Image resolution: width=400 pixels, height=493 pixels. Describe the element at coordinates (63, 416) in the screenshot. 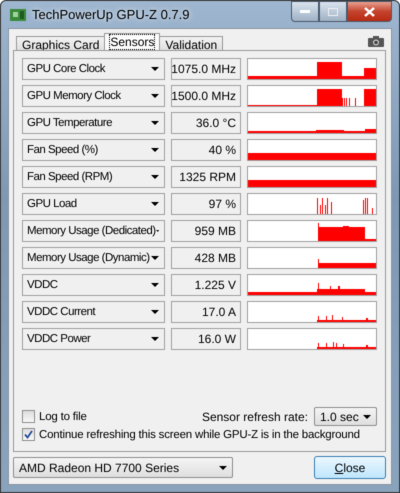

I see `checkbox-label: Log to file` at that location.